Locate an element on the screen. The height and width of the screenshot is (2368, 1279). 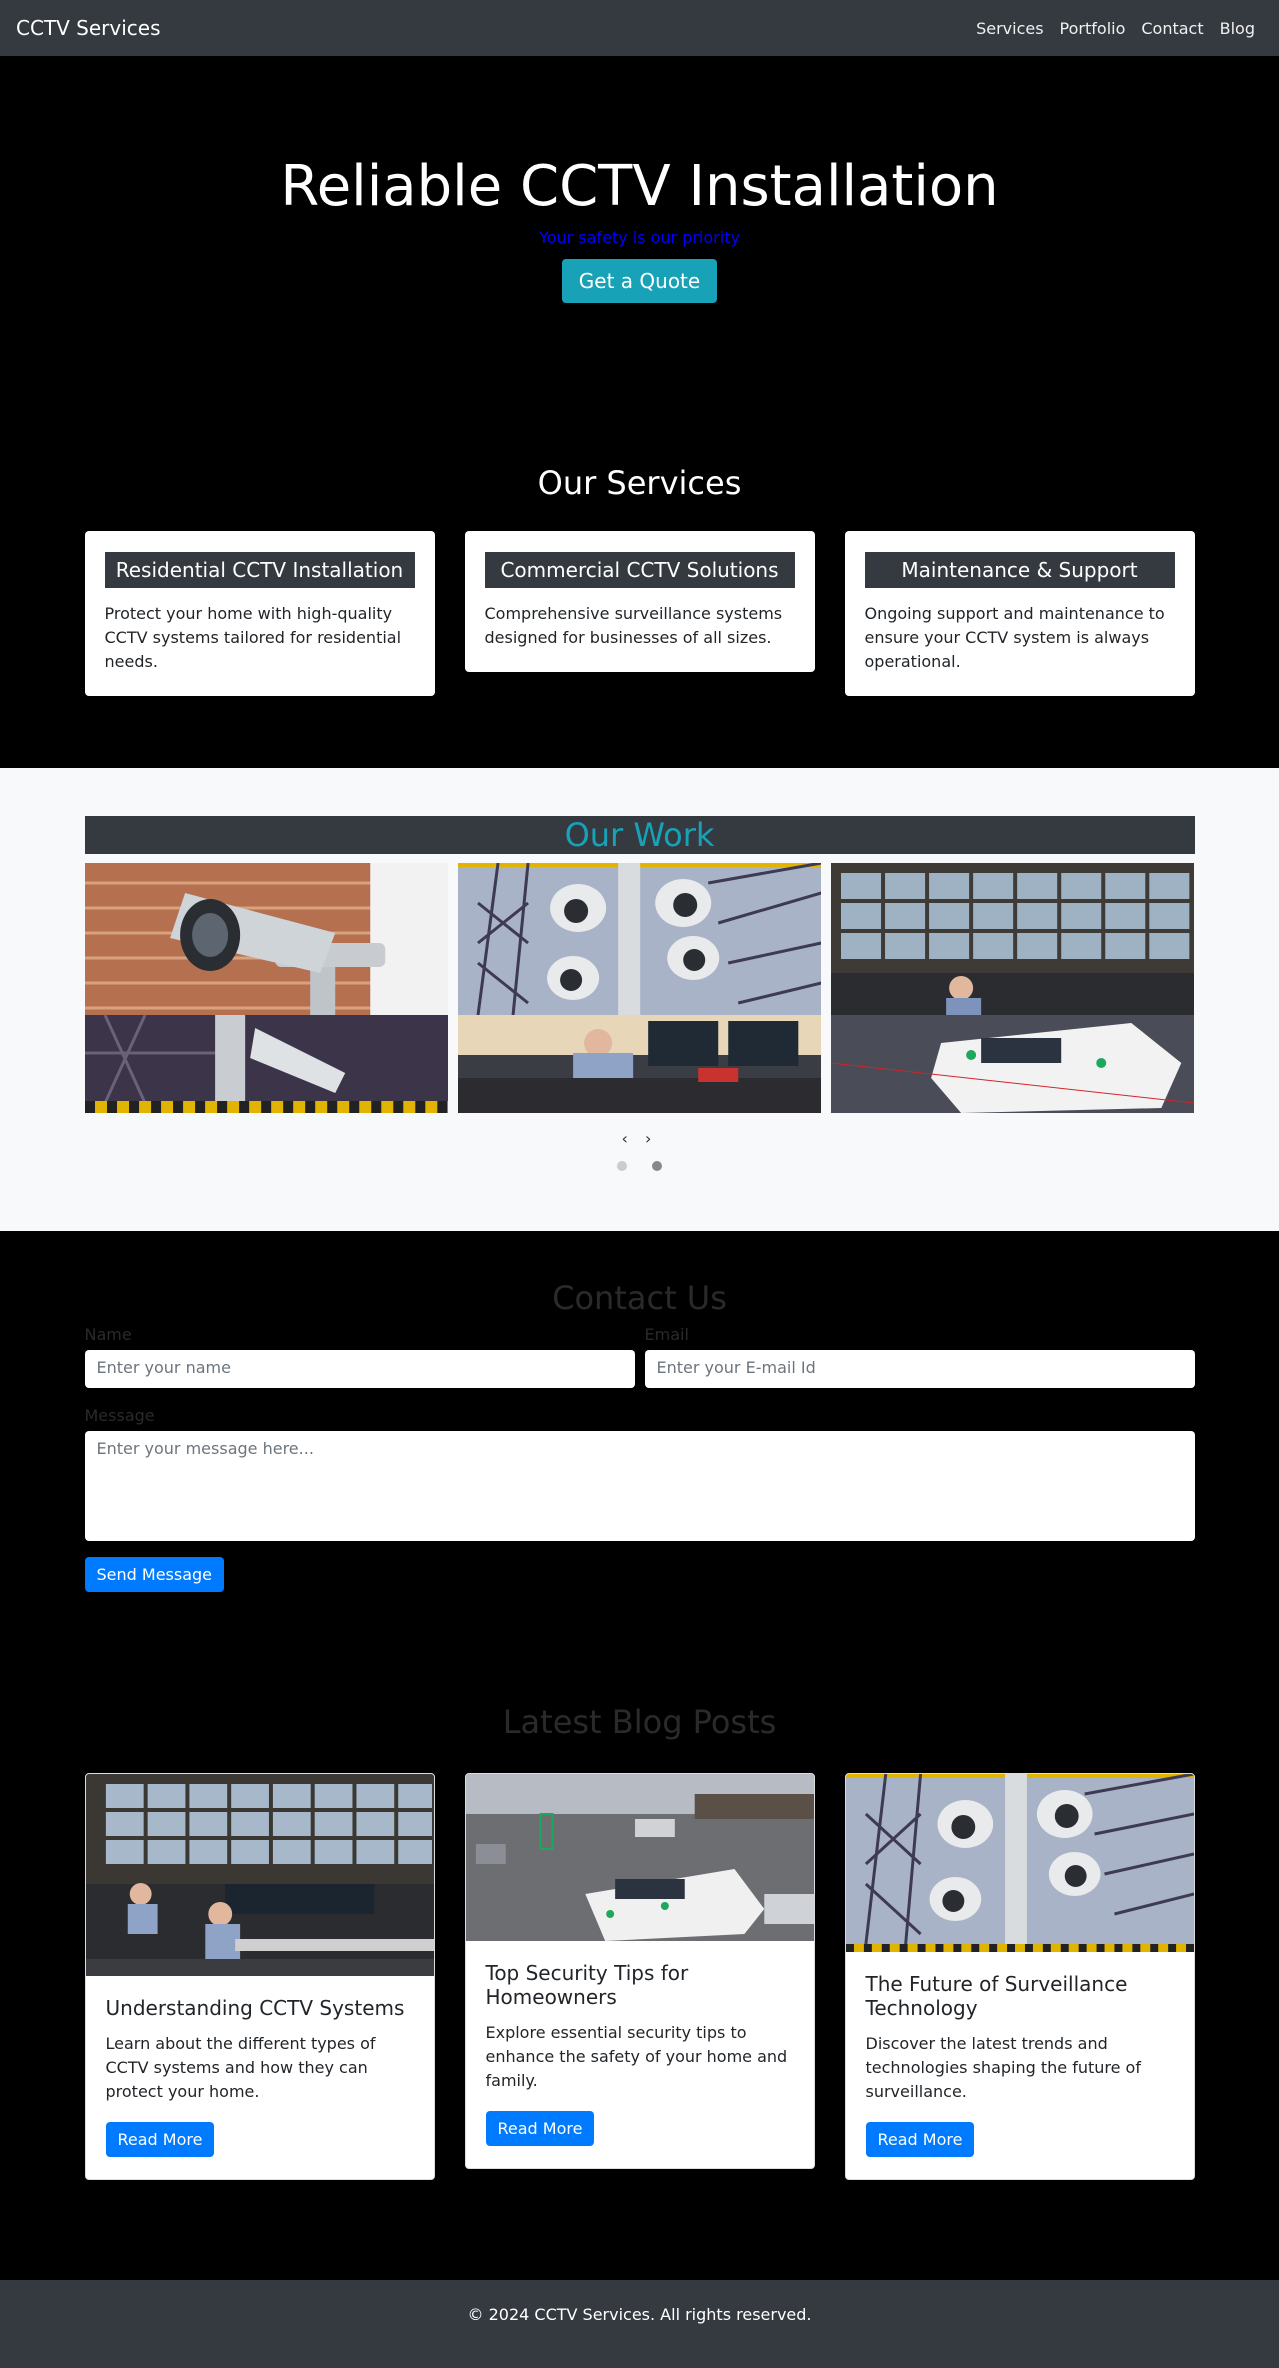
hero-tagline: Your safety is our priority is located at coordinates (639, 237).